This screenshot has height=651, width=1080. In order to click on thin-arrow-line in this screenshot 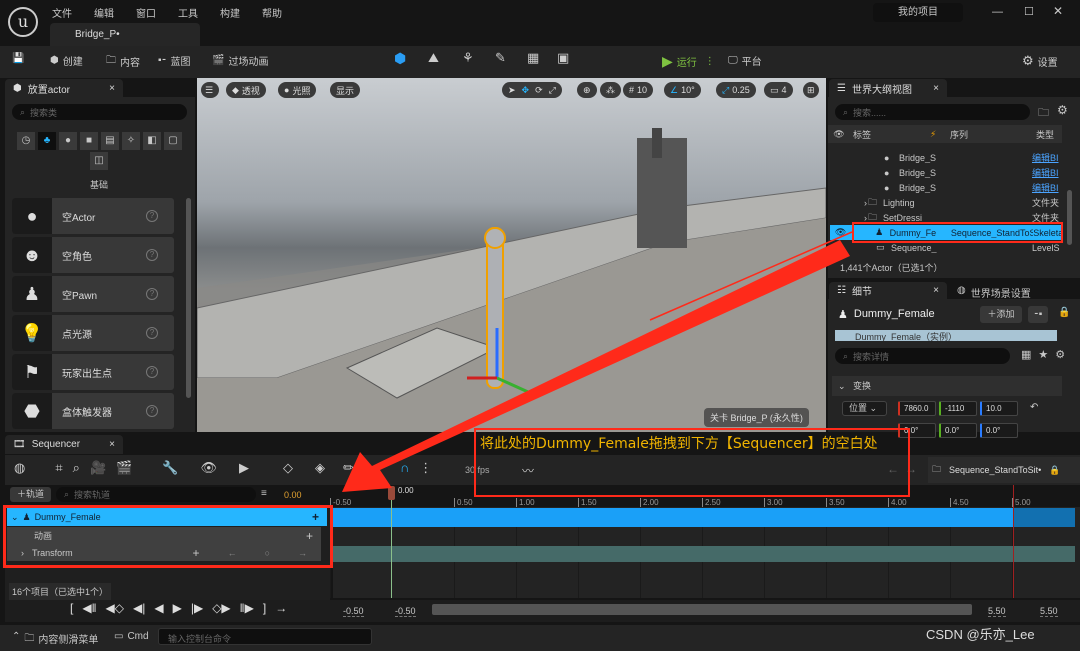, I will do `click(751, 276)`.